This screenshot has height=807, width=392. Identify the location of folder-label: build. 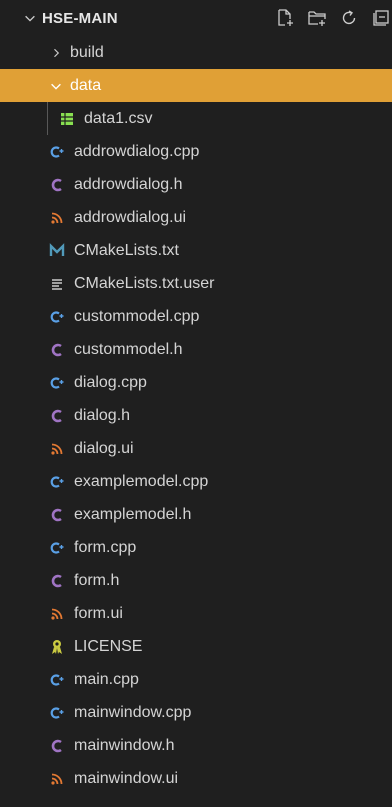
(87, 52).